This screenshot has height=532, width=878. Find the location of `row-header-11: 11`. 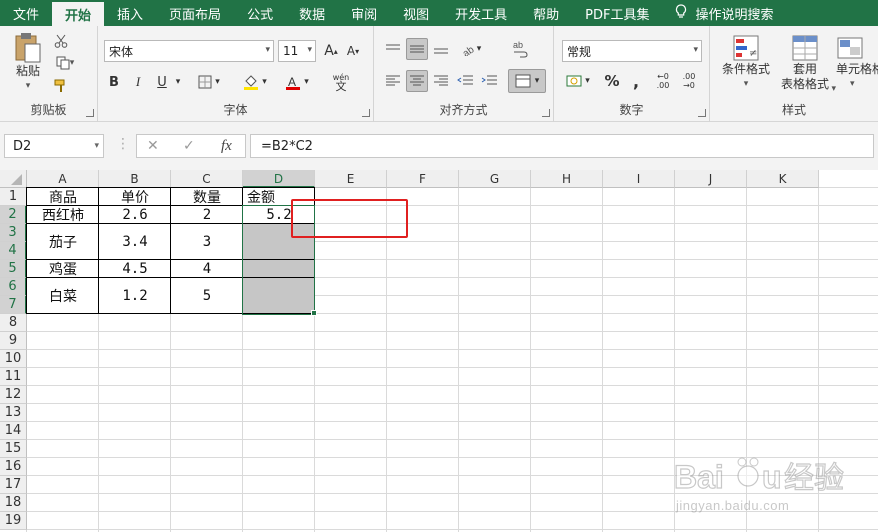

row-header-11: 11 is located at coordinates (13, 377).